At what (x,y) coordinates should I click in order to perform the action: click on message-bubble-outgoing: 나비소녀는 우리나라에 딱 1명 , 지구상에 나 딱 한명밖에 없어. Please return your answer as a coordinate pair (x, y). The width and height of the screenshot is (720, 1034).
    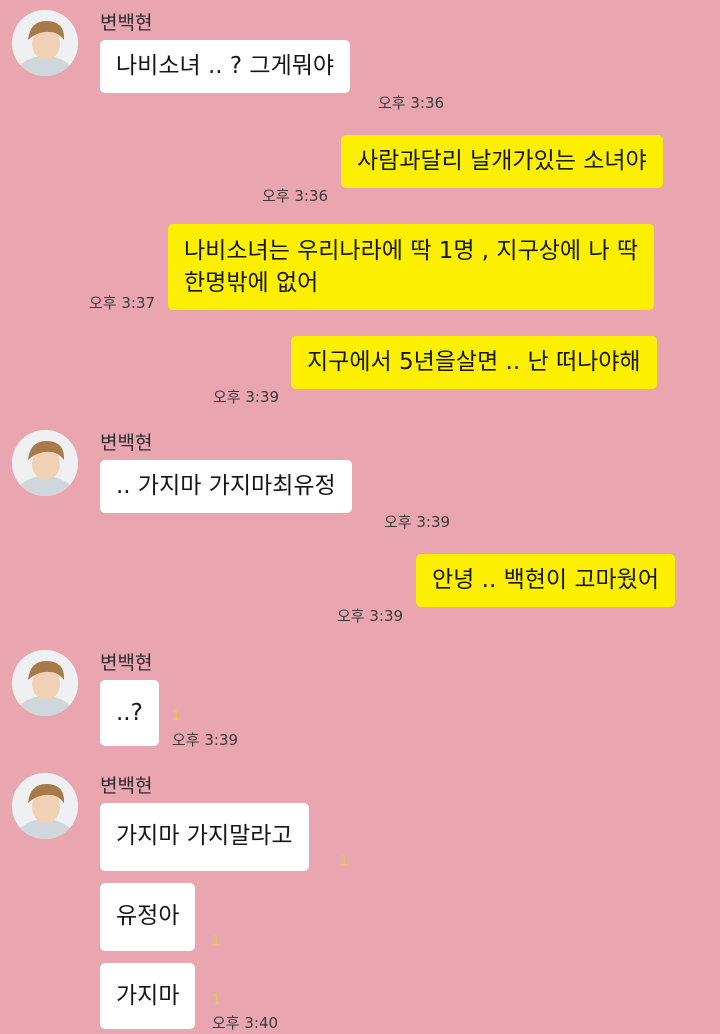
    Looking at the image, I should click on (411, 267).